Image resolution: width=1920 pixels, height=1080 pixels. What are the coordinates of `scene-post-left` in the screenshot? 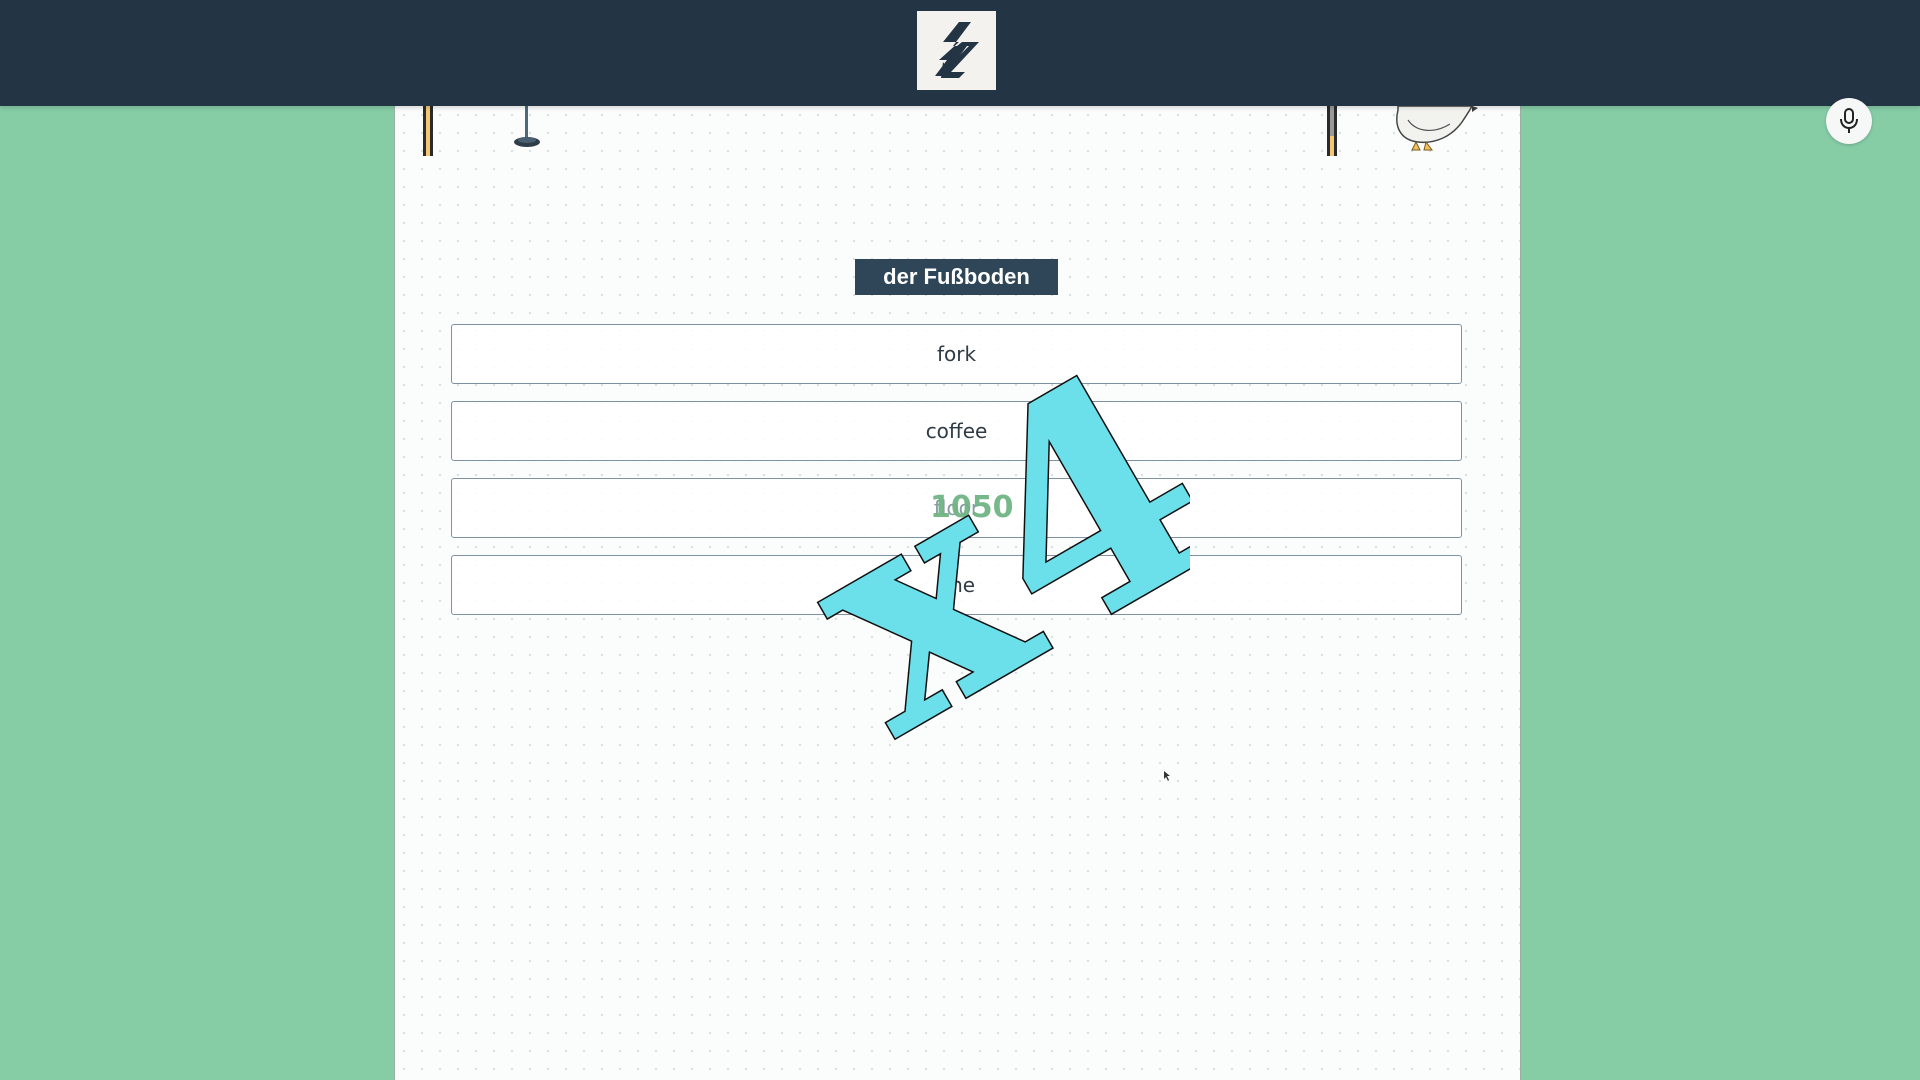 It's located at (428, 131).